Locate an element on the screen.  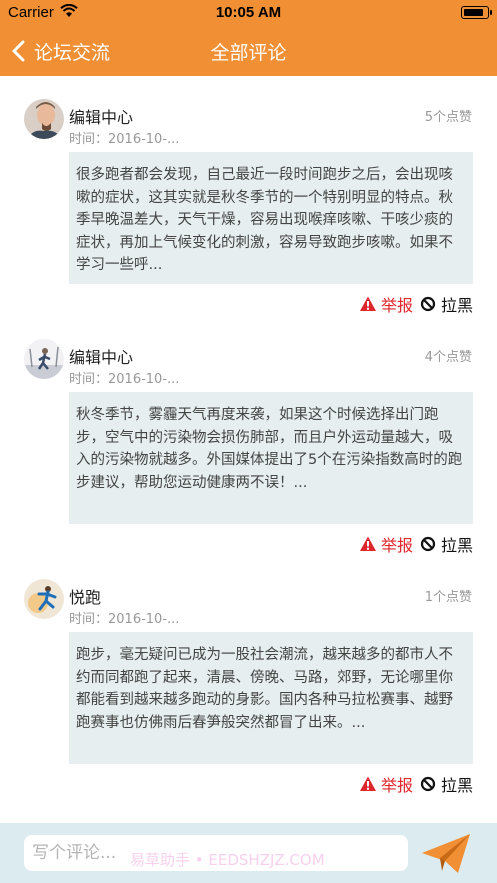
page-title: 全部评论 is located at coordinates (248, 53).